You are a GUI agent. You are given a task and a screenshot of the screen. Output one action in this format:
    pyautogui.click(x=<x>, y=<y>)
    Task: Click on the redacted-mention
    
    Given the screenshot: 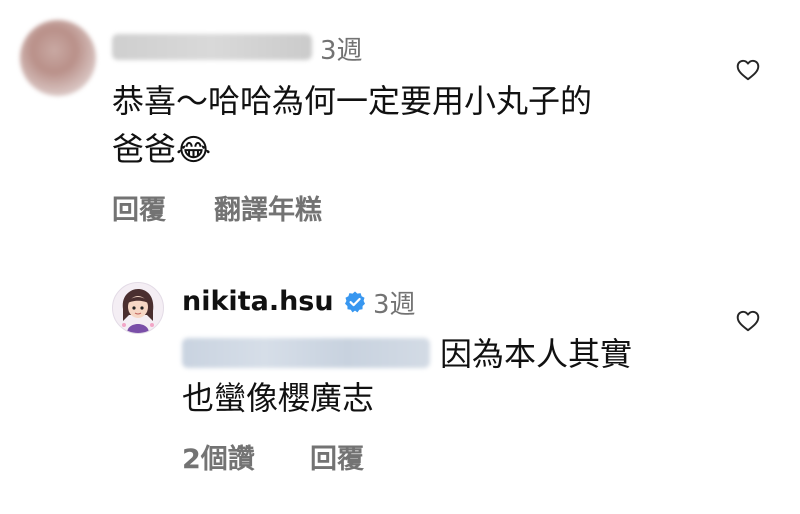 What is the action you would take?
    pyautogui.click(x=306, y=353)
    